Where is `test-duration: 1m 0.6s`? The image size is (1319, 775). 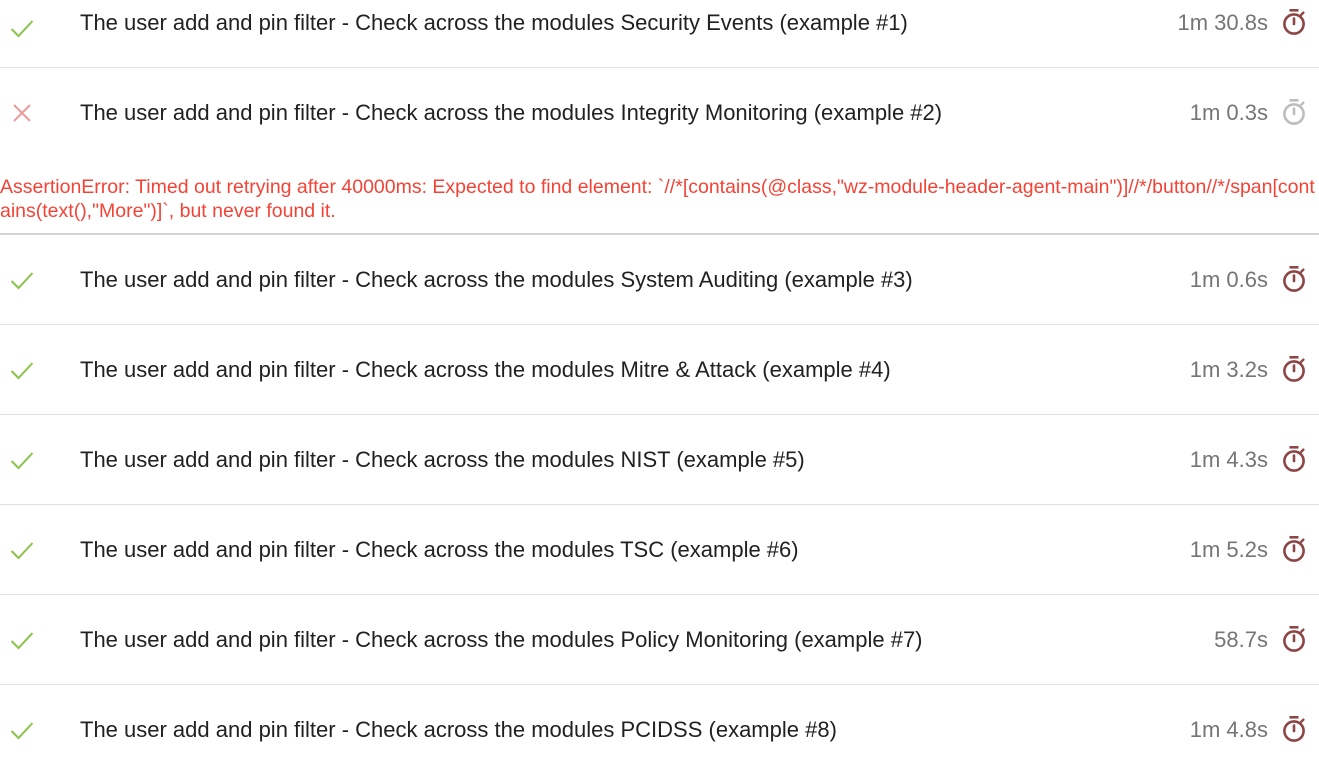 test-duration: 1m 0.6s is located at coordinates (1228, 279).